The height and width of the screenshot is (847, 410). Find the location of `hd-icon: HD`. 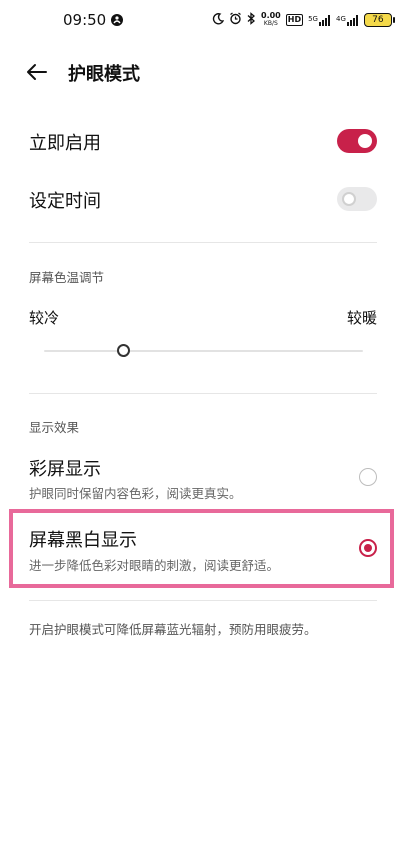

hd-icon: HD is located at coordinates (294, 20).